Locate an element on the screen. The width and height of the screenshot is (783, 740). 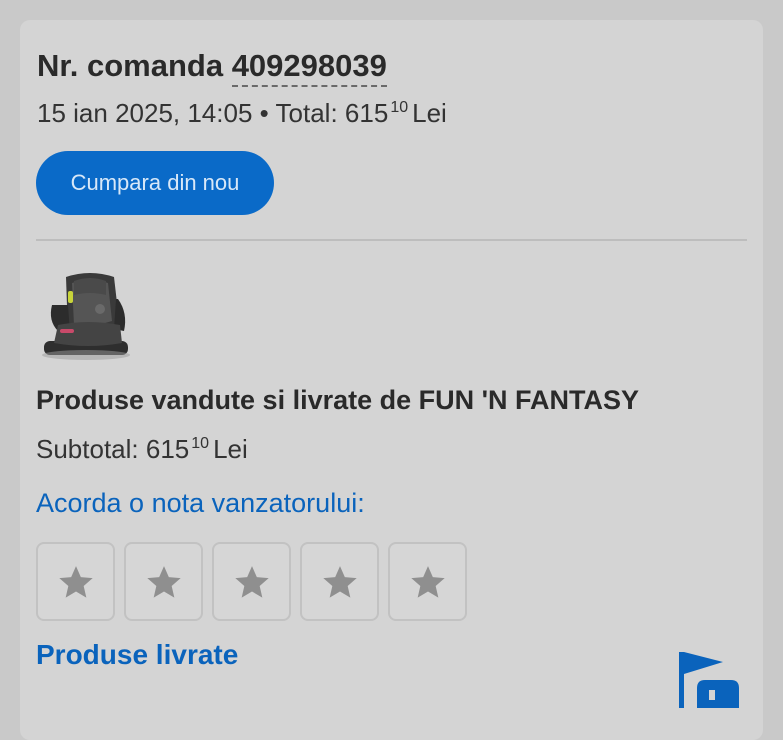
delivered-products-label: Produse livrate is located at coordinates (137, 654).